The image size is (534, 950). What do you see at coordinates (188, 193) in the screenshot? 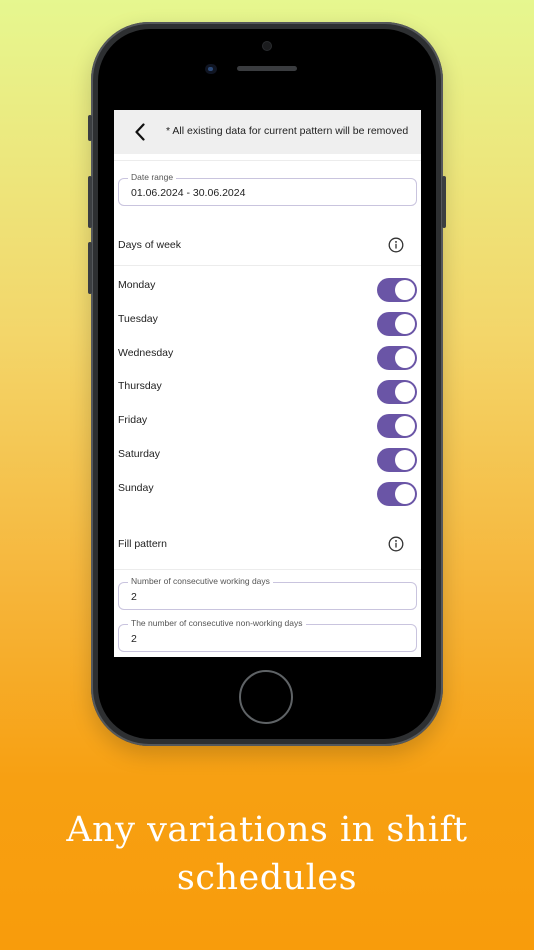
I see `date-range-value: 01.06.2024 - 30.06.2024` at bounding box center [188, 193].